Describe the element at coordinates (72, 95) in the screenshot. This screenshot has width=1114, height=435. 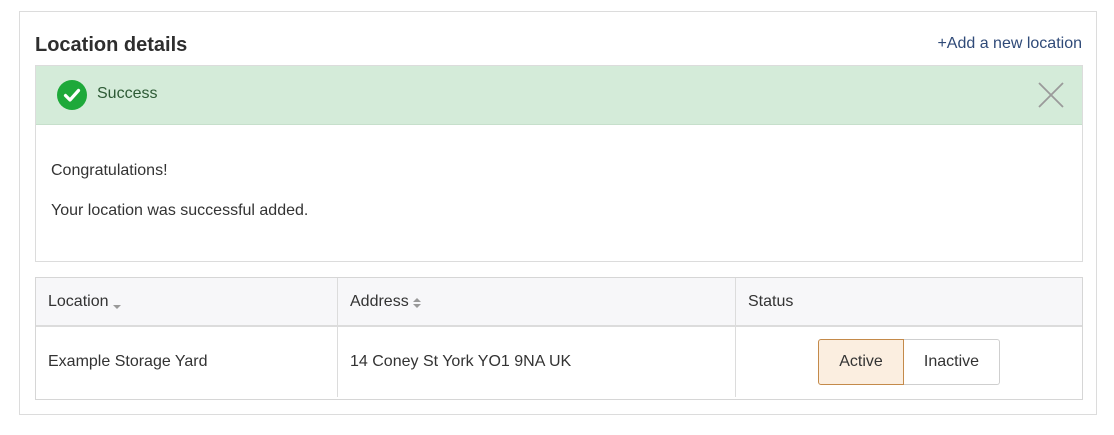
I see `check-circle-icon` at that location.